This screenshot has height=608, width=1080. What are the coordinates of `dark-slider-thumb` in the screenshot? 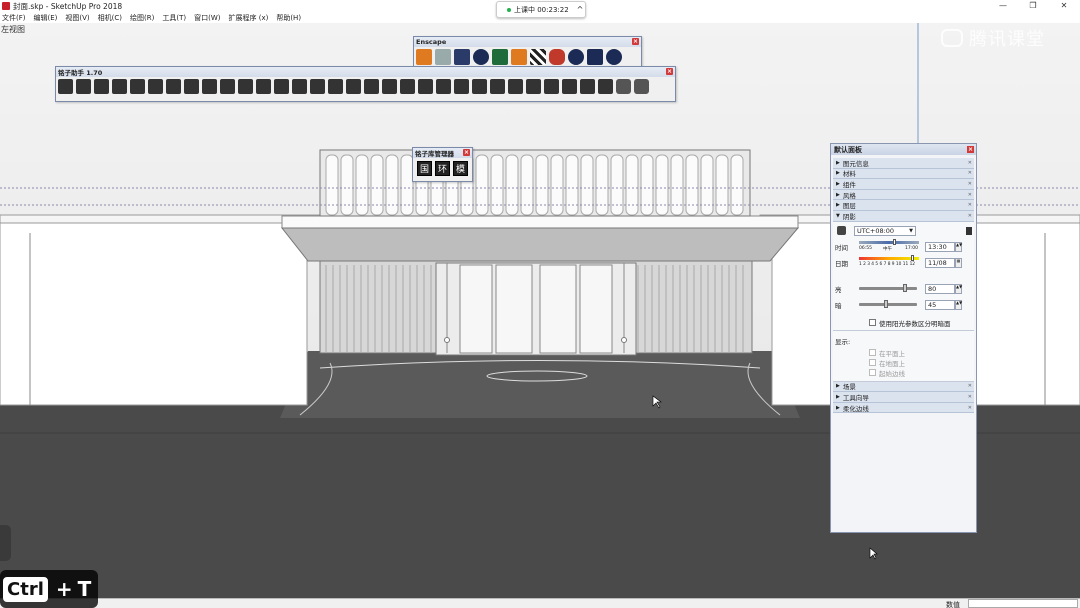 It's located at (886, 304).